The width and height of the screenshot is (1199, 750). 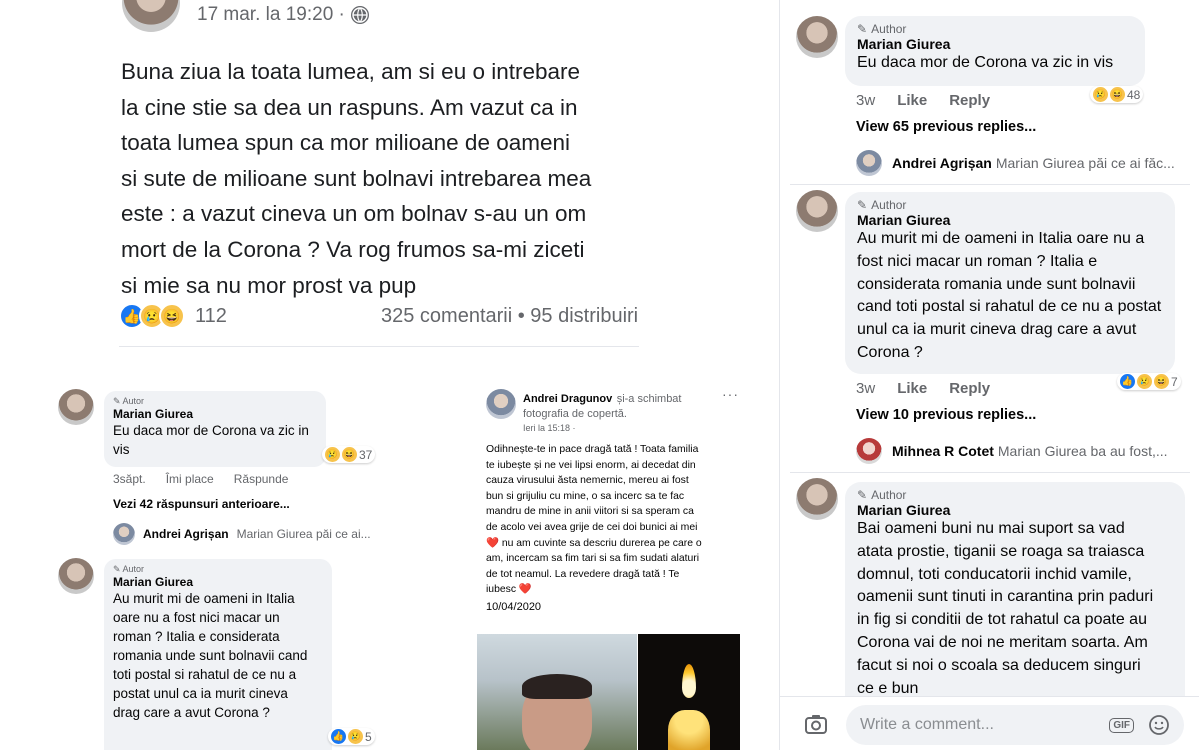 I want to click on candle-image, so click(x=689, y=692).